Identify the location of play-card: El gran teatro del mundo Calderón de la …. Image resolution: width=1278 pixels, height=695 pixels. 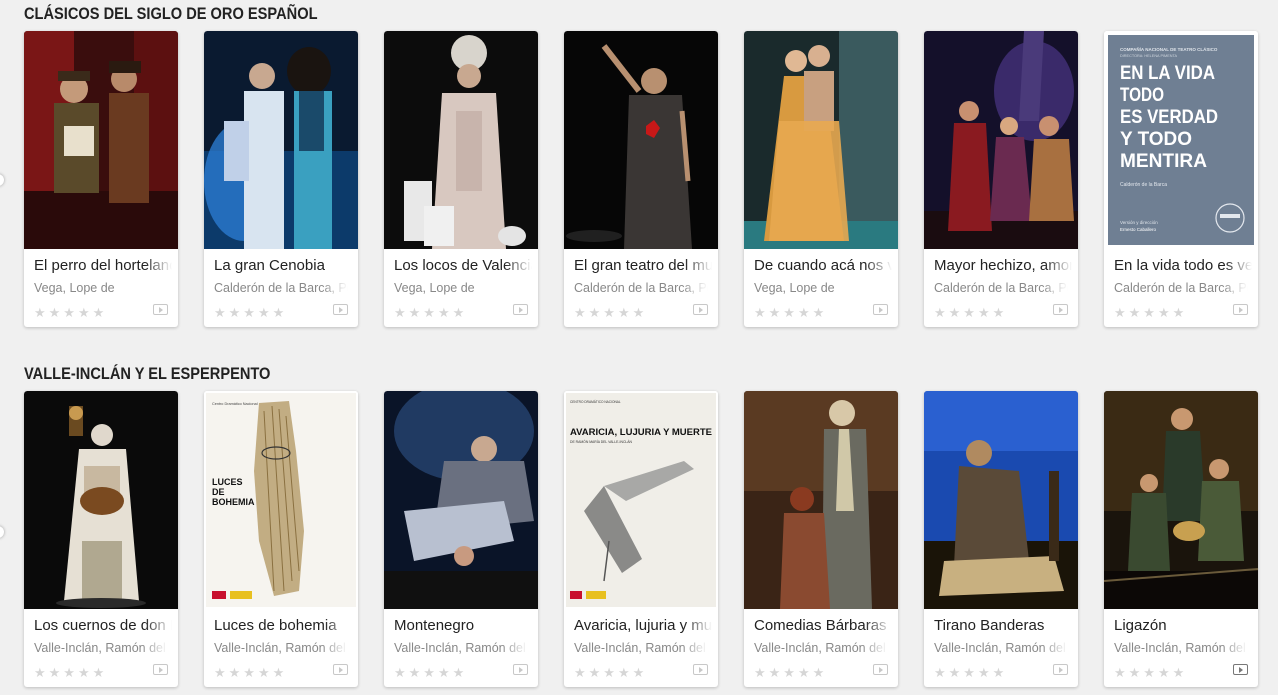
(641, 179).